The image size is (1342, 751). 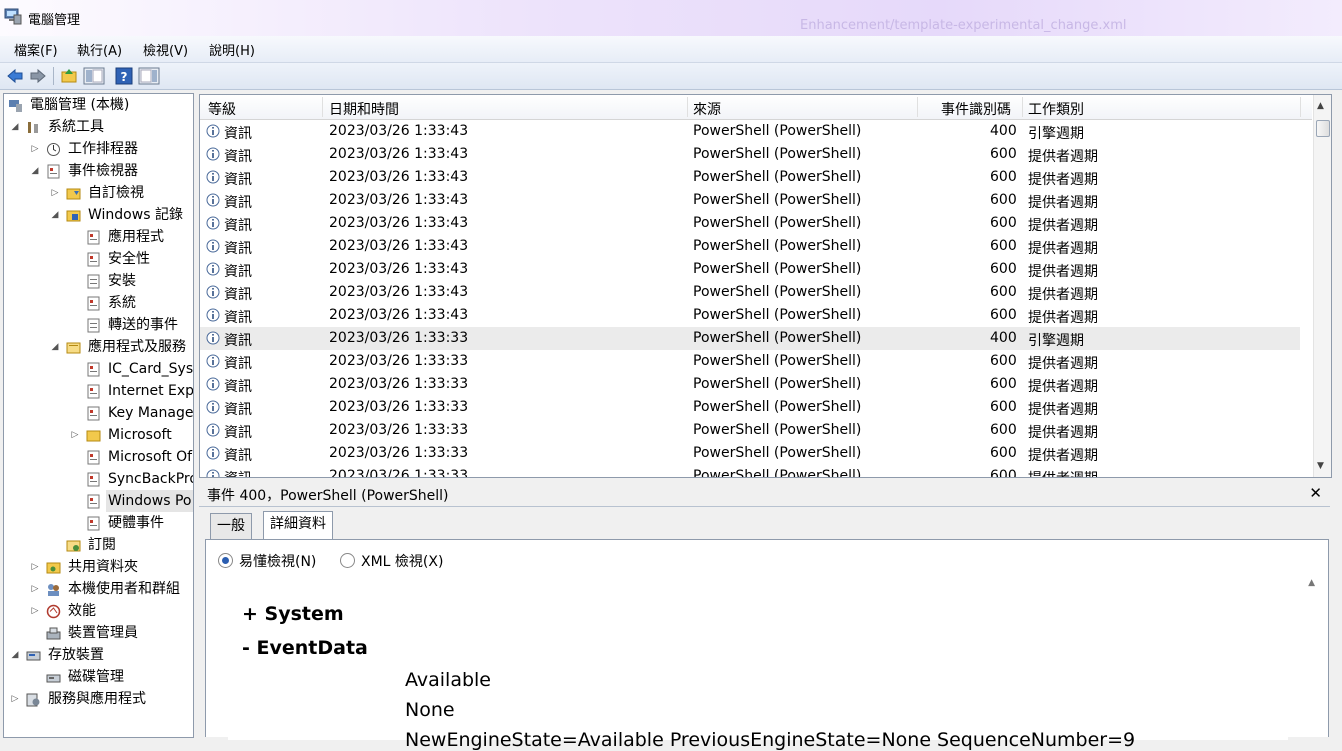 I want to click on tree-item-label: 效能, so click(x=82, y=611).